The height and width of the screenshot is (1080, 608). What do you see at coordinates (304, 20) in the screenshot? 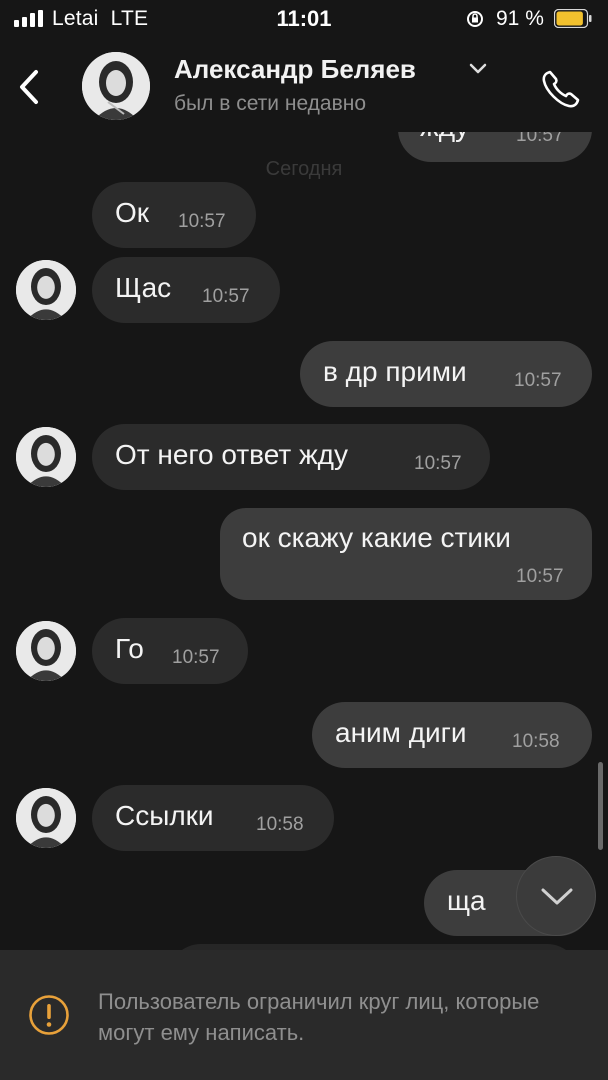
I see `status-bar: Letai LTE 11:01 91 %` at bounding box center [304, 20].